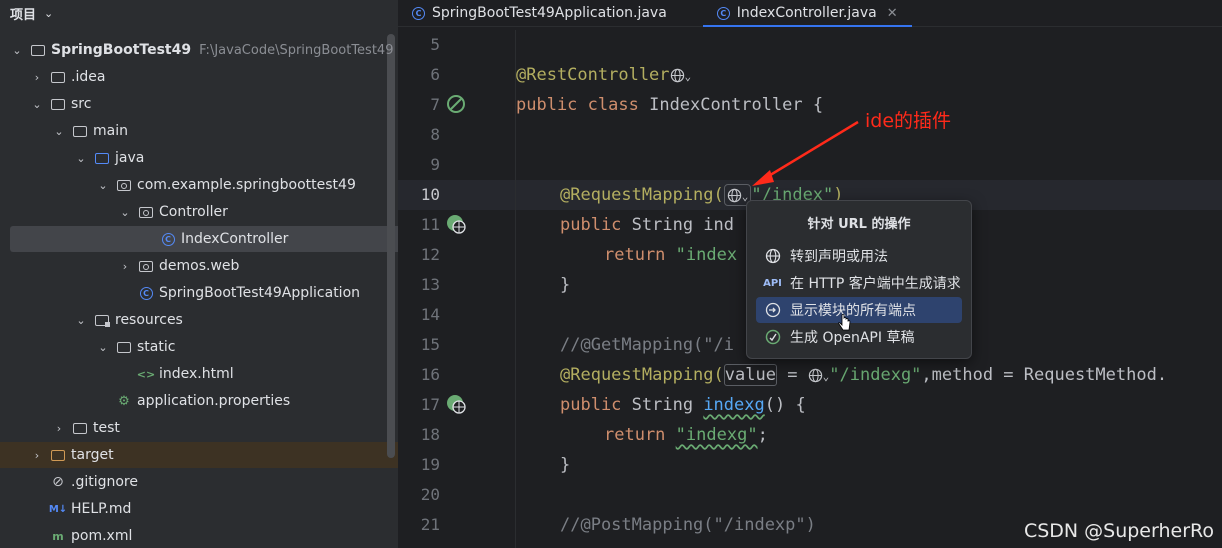 This screenshot has height=548, width=1222. Describe the element at coordinates (296, 50) in the screenshot. I see `project-path: F:\JavaCode\SpringBootTest49` at that location.